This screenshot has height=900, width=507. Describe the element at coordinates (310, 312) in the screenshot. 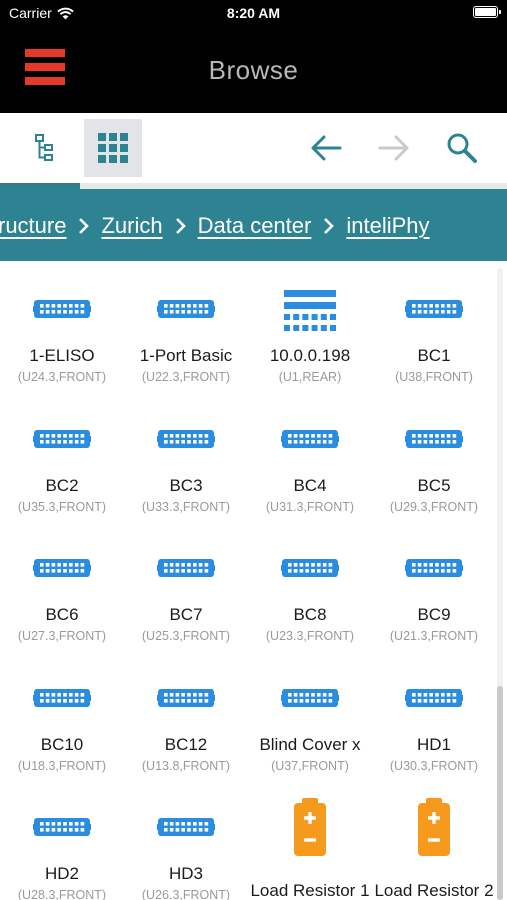

I see `switch-icon` at that location.